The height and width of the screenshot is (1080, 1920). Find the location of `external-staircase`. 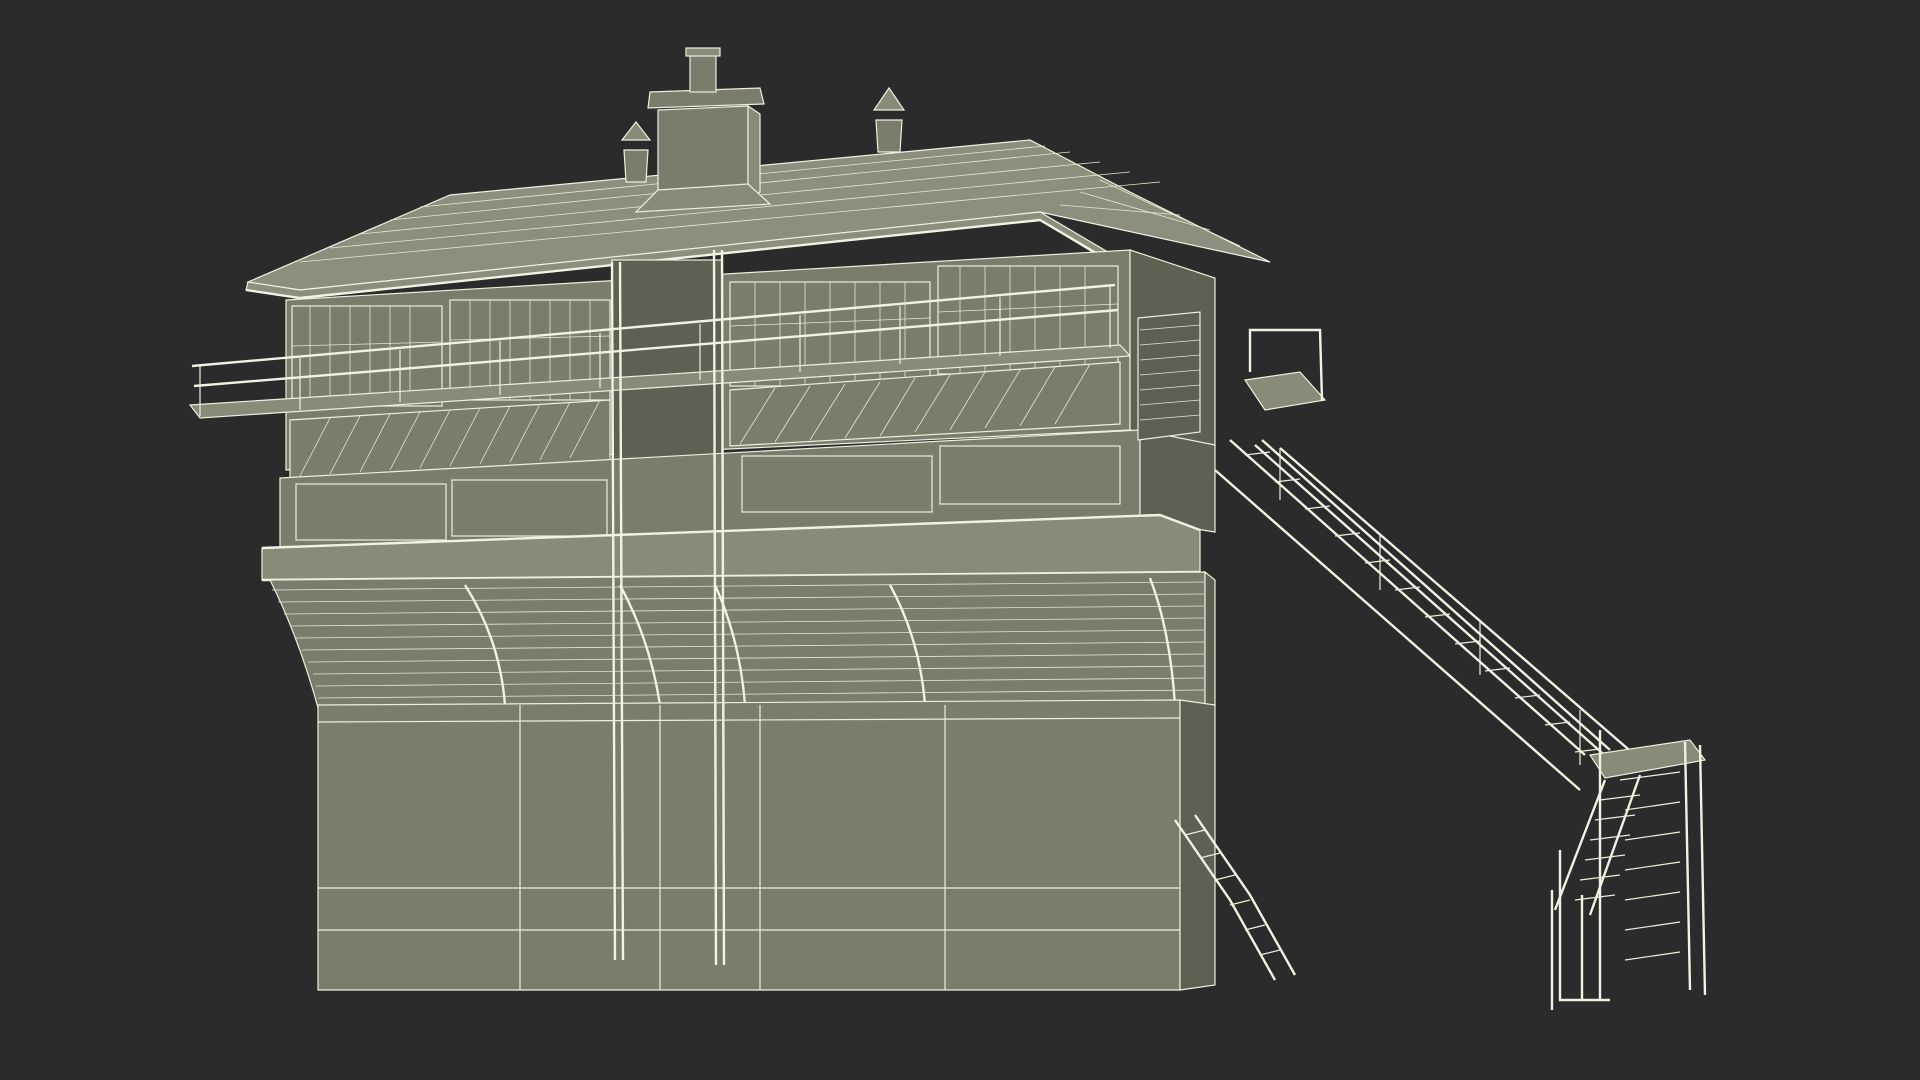

external-staircase is located at coordinates (1460, 724).